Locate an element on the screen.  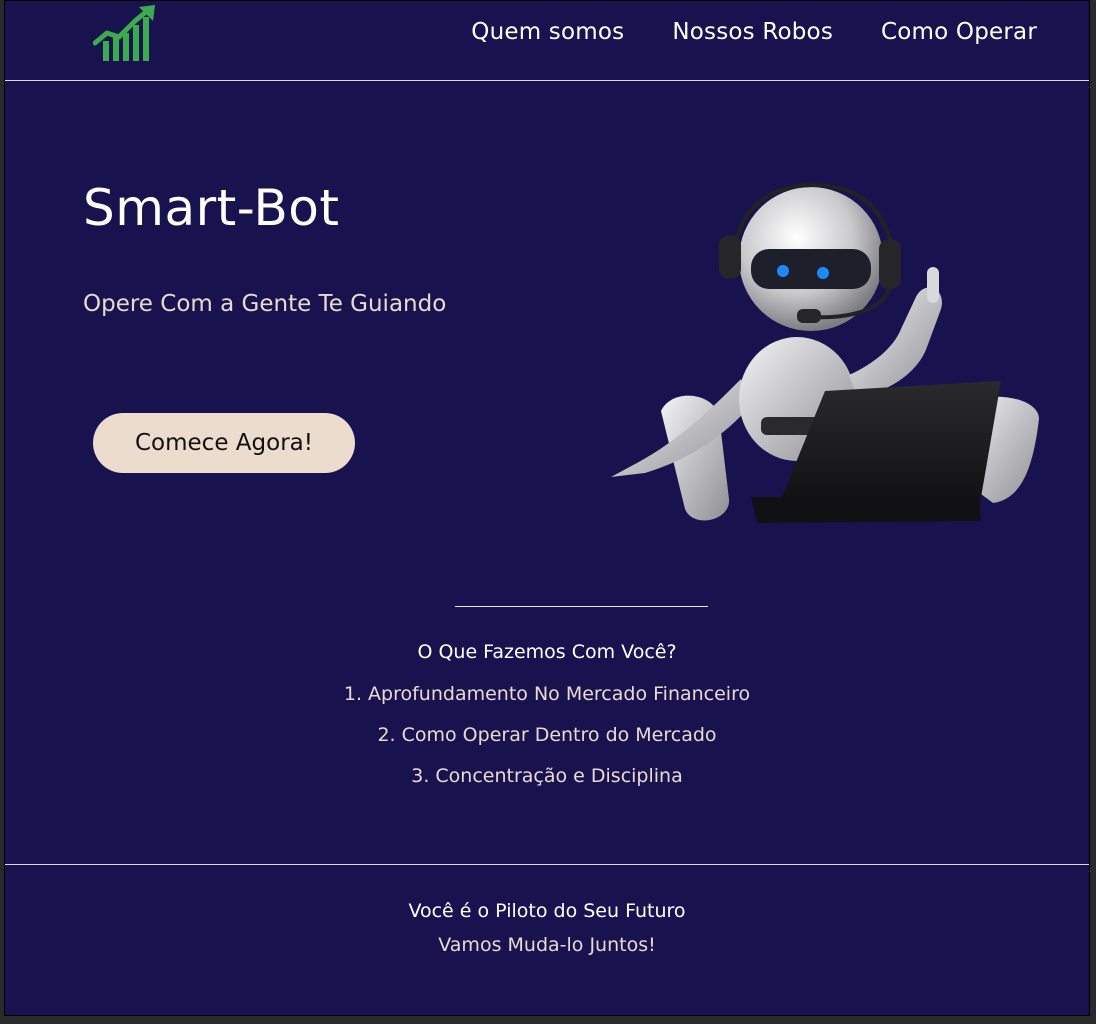
list-item: 2. Como Operar Dentro do Mercado is located at coordinates (547, 735).